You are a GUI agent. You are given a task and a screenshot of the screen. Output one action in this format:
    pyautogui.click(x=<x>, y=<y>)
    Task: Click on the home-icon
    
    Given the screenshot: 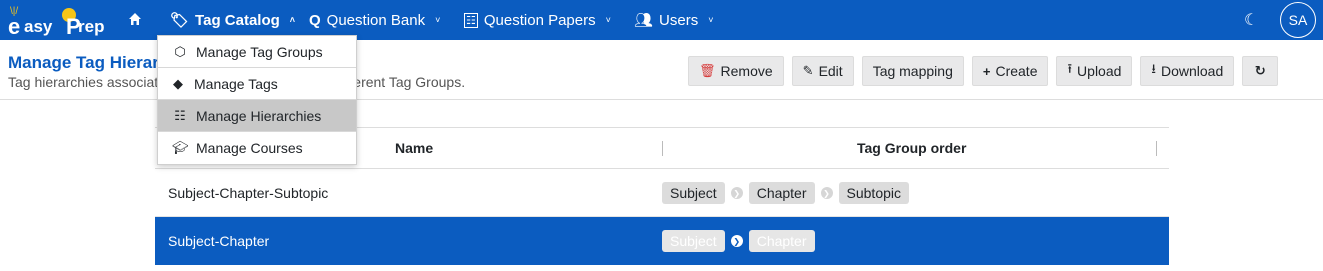 What is the action you would take?
    pyautogui.click(x=135, y=19)
    